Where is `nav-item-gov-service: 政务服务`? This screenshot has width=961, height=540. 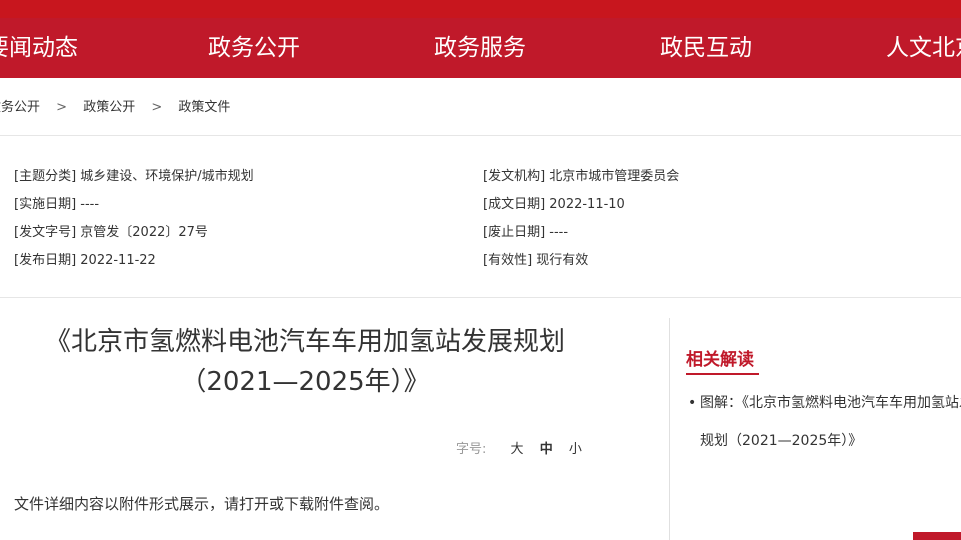 nav-item-gov-service: 政务服务 is located at coordinates (480, 48).